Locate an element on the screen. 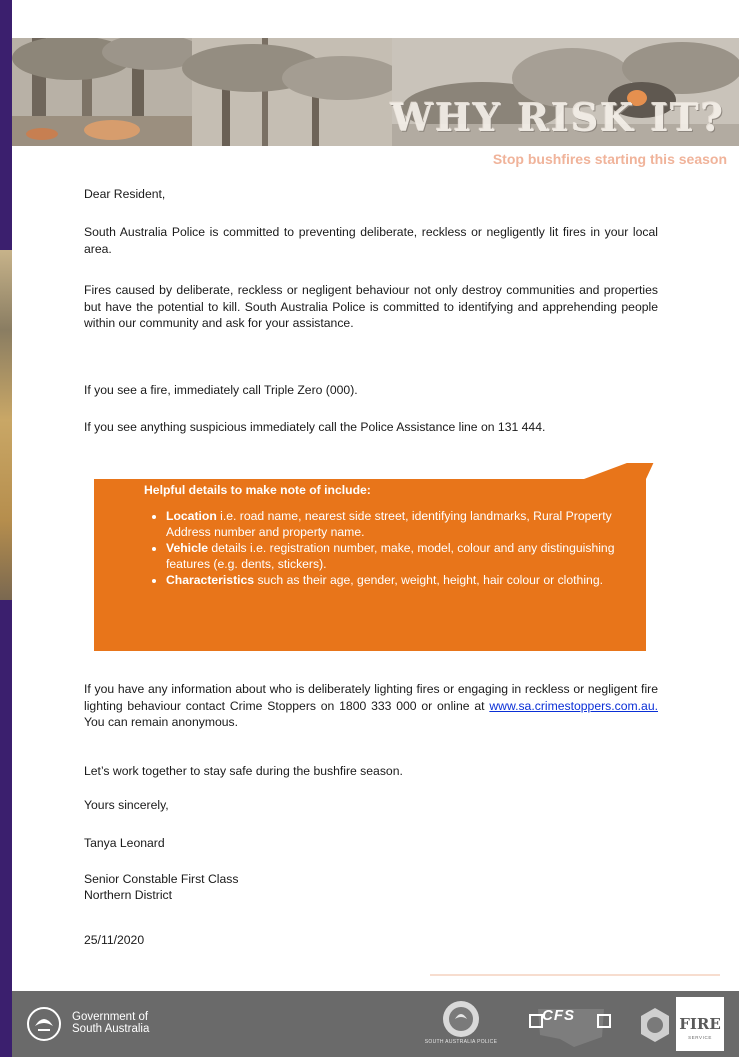  cfs-label: CFS is located at coordinates (558, 1015).